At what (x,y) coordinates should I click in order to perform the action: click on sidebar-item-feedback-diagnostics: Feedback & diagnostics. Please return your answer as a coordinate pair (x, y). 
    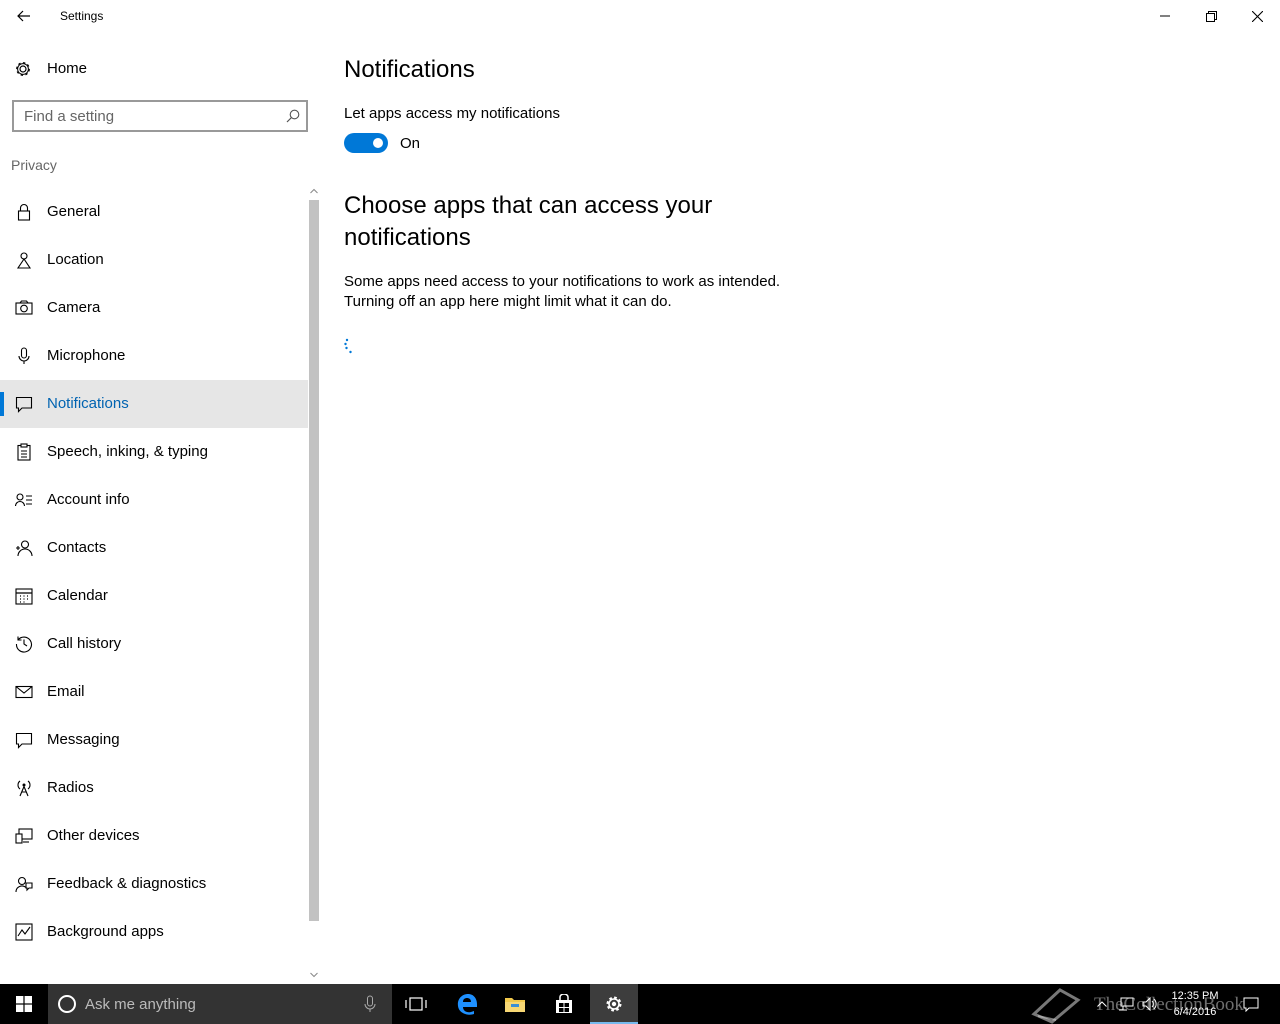
    Looking at the image, I should click on (154, 884).